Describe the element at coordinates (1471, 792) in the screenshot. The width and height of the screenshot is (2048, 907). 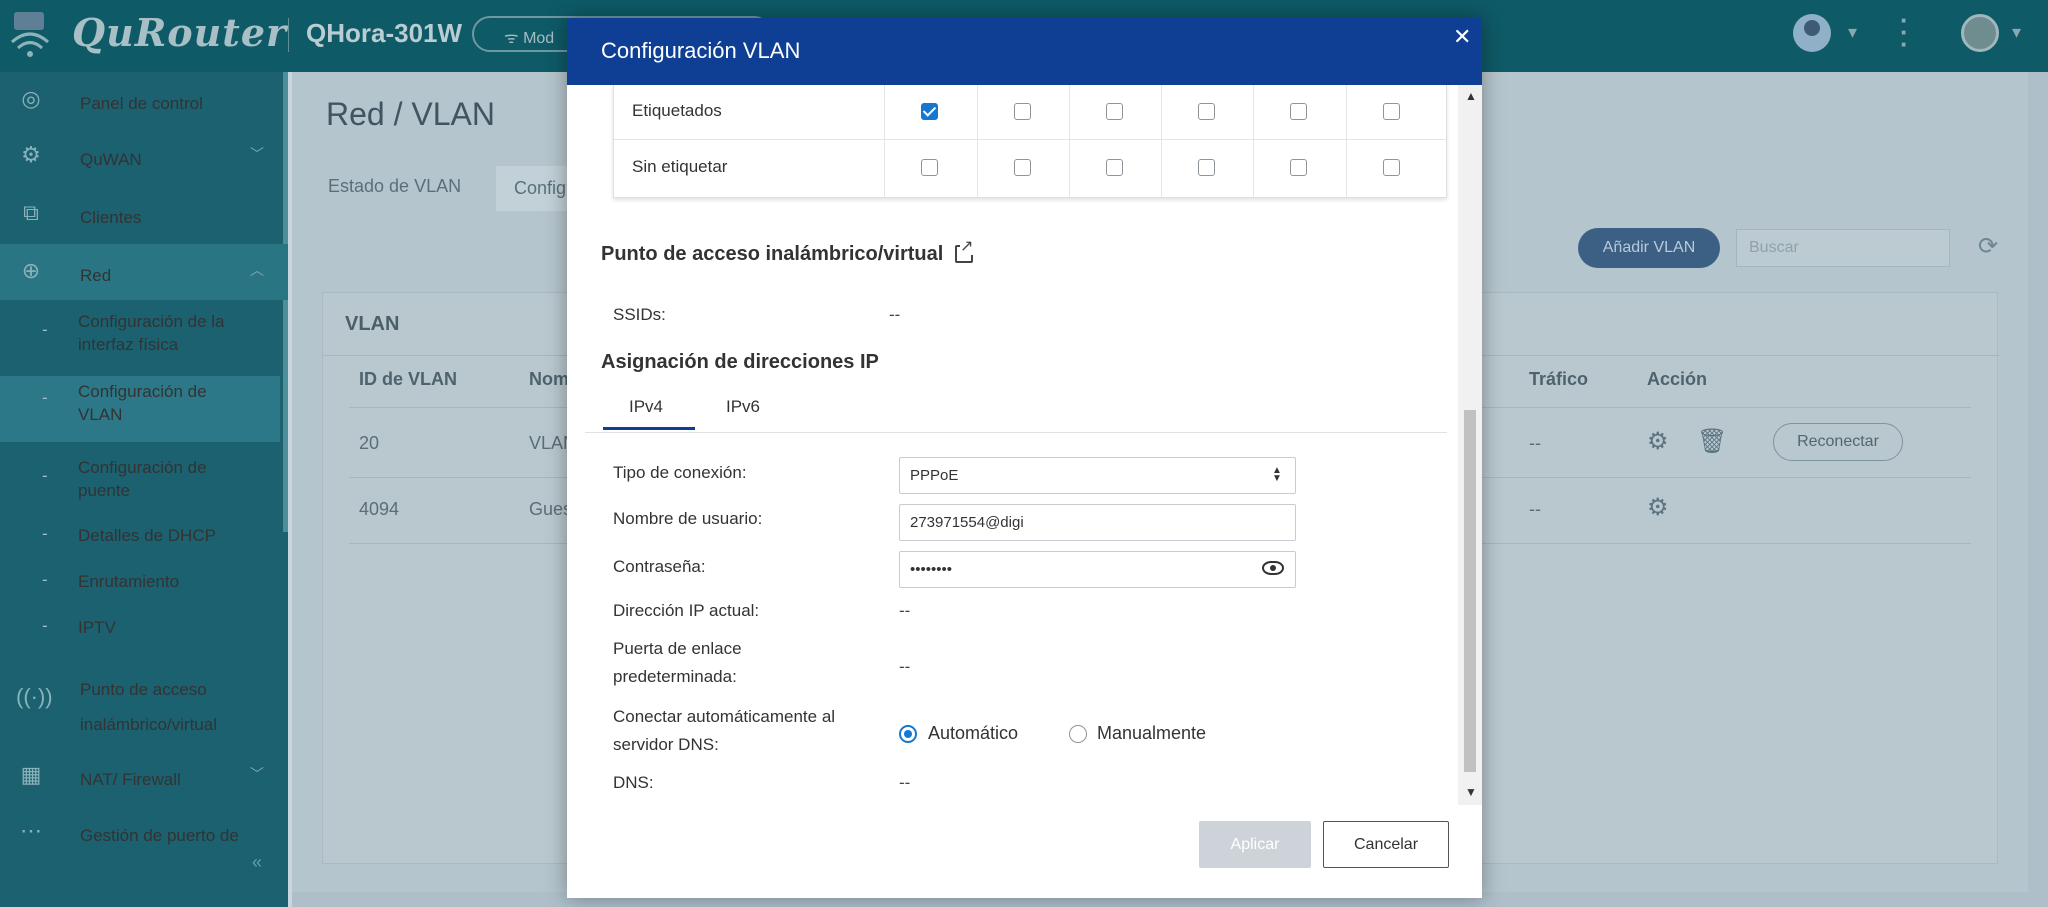
I see `scroll-down-icon: ▼` at that location.